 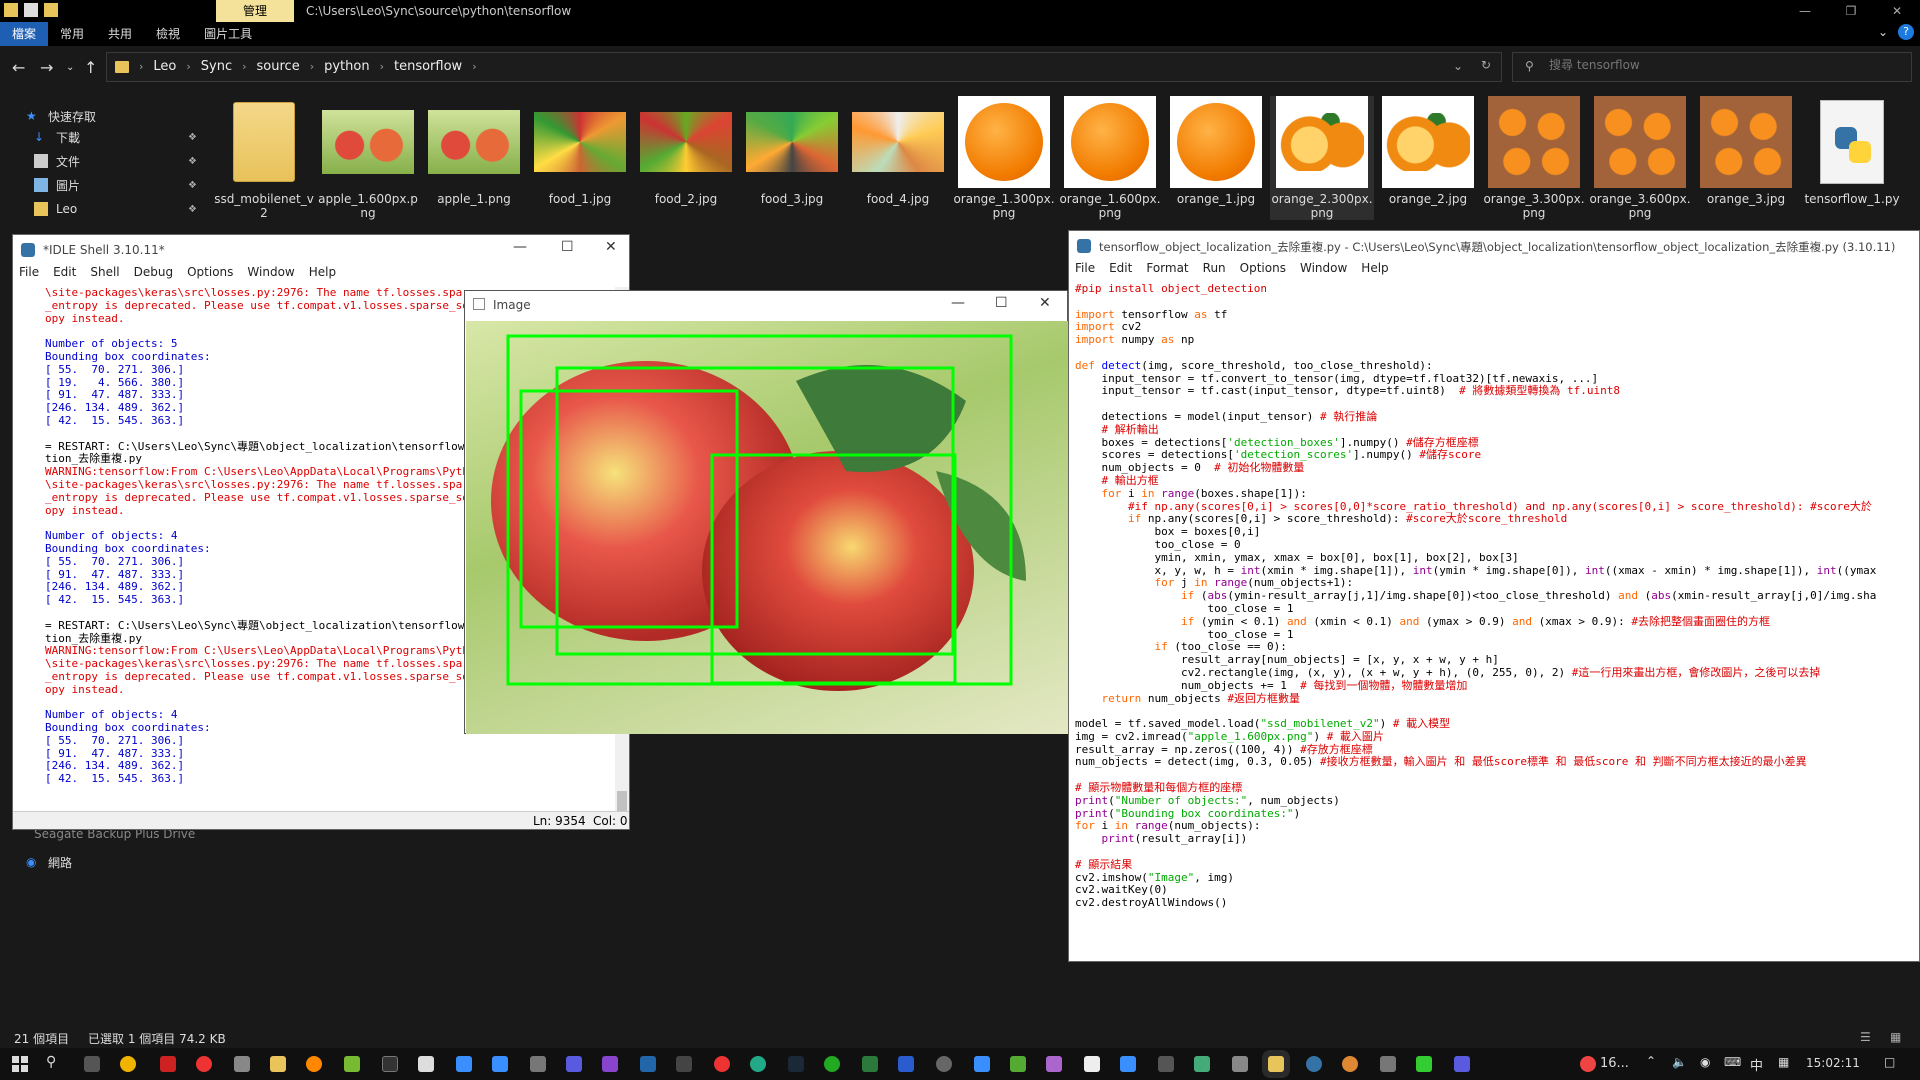 What do you see at coordinates (767, 527) in the screenshot?
I see `detection-image` at bounding box center [767, 527].